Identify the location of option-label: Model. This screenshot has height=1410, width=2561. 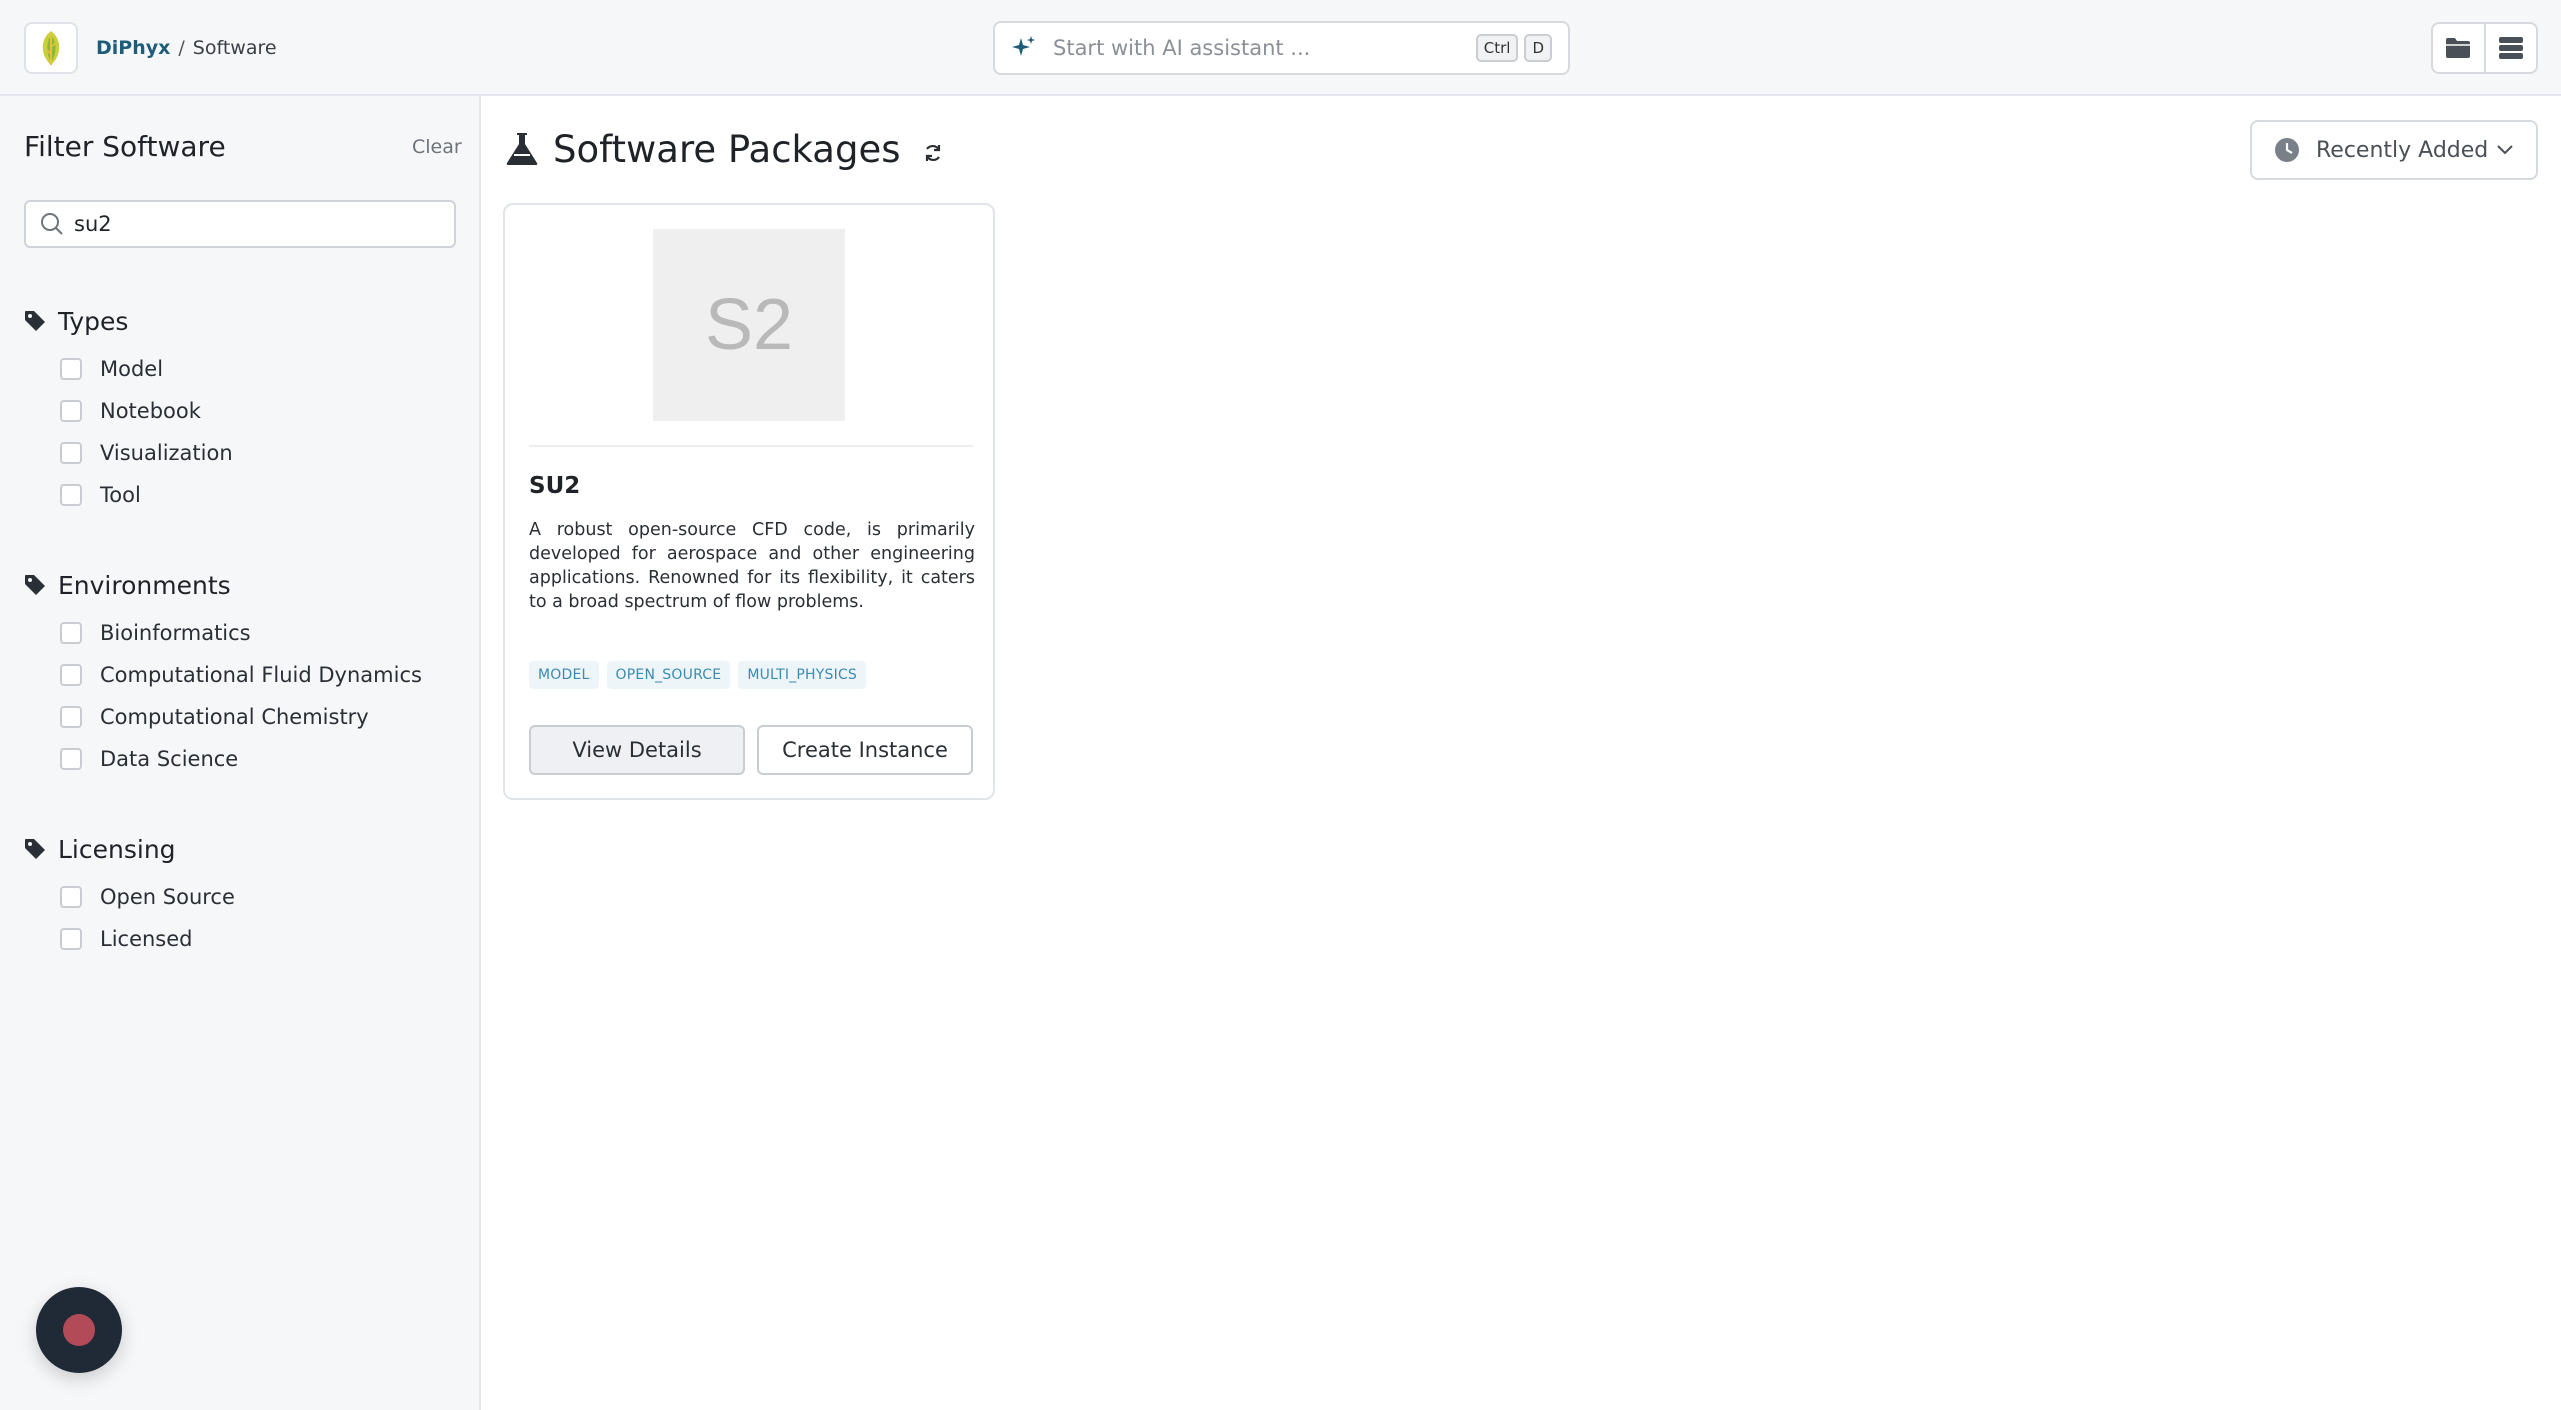
(132, 369).